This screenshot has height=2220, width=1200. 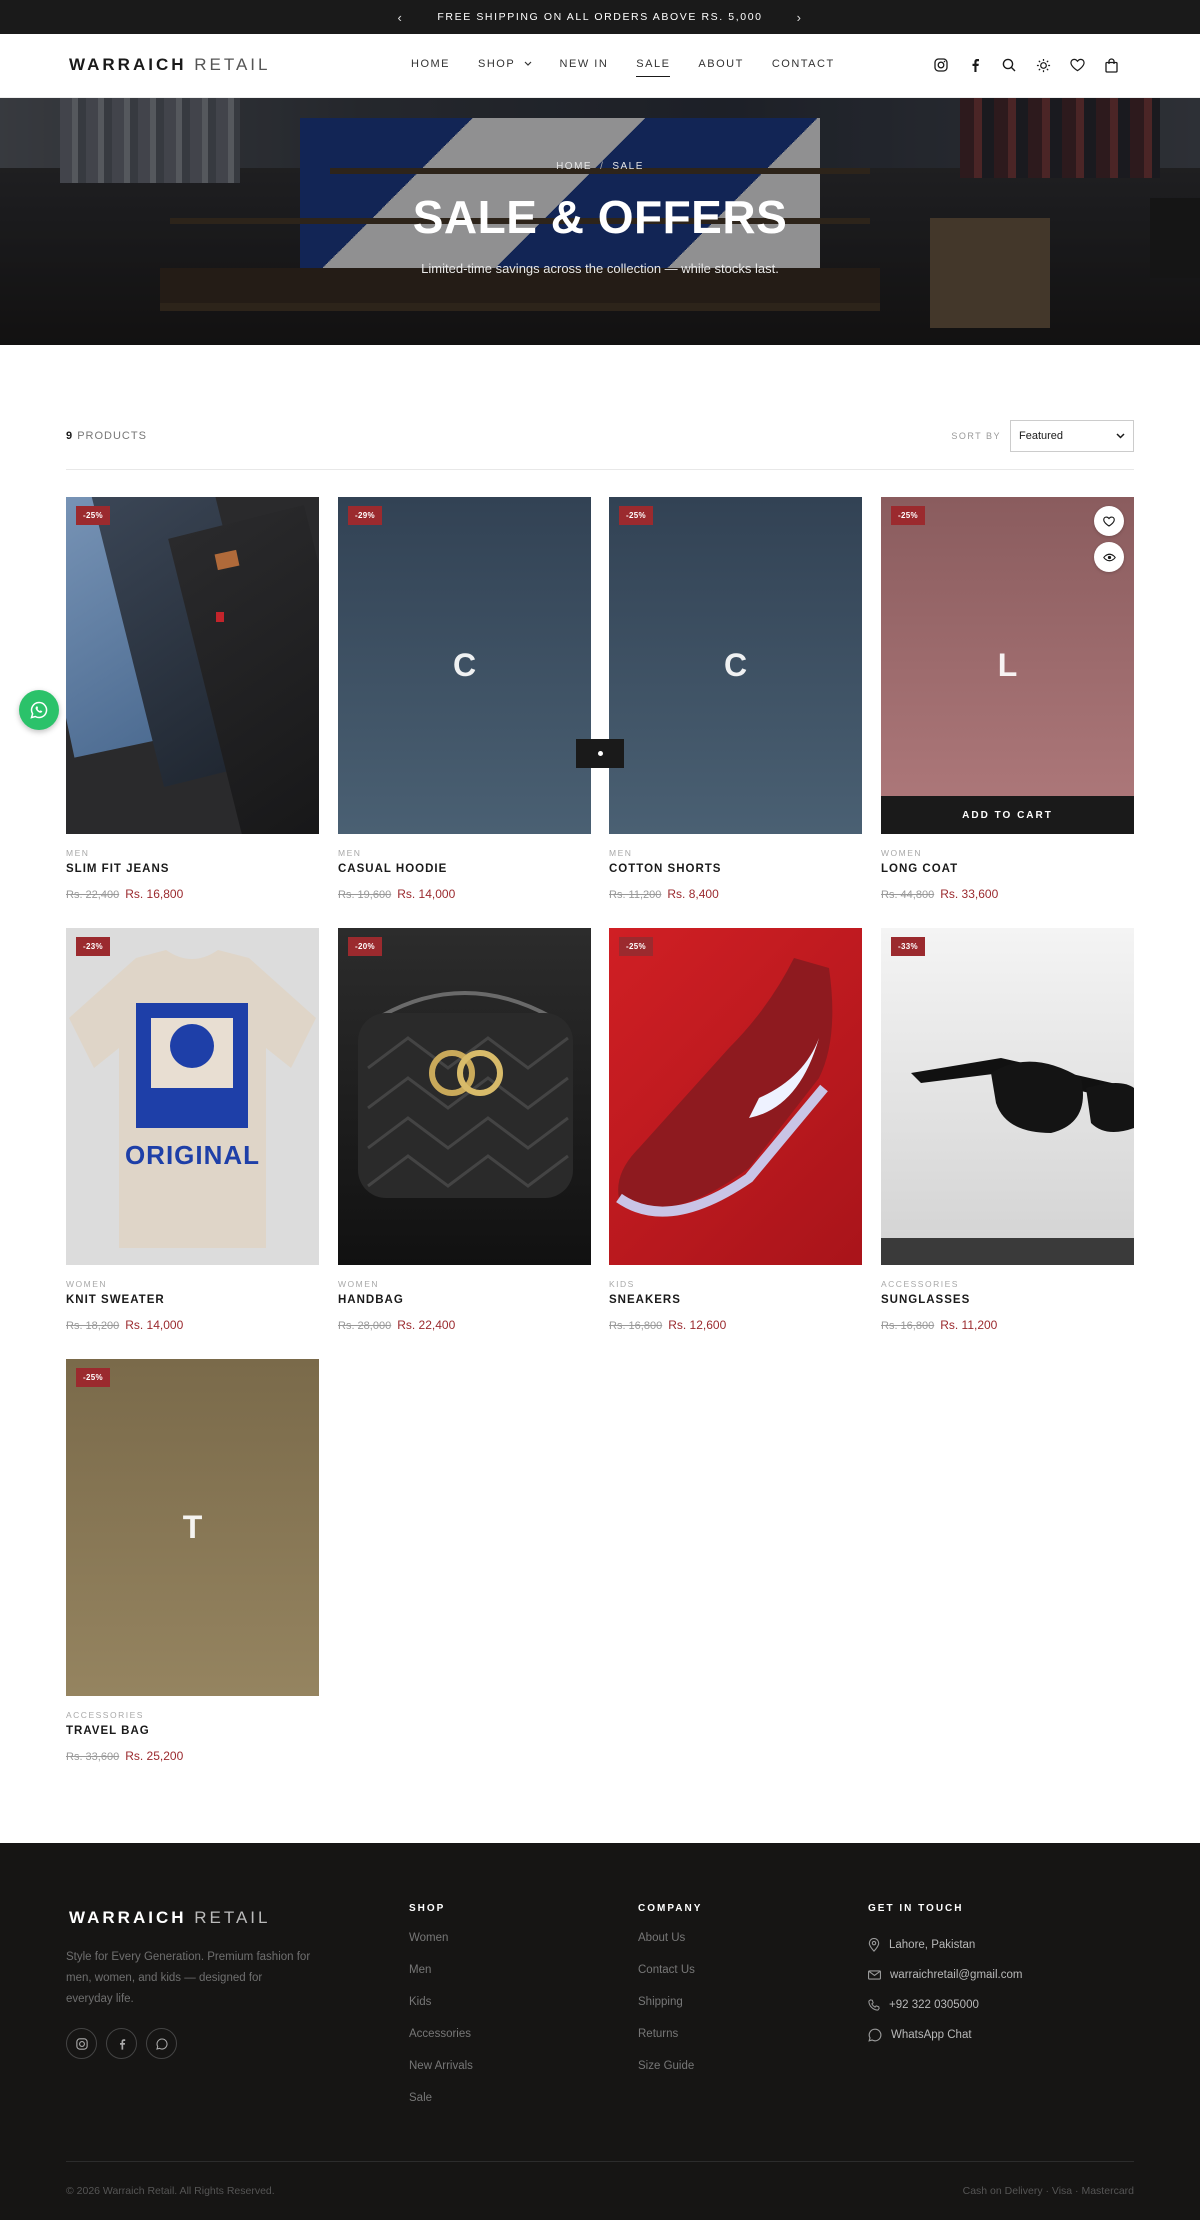 I want to click on contact-whatsapp-text: WhatsApp Chat, so click(x=931, y=2035).